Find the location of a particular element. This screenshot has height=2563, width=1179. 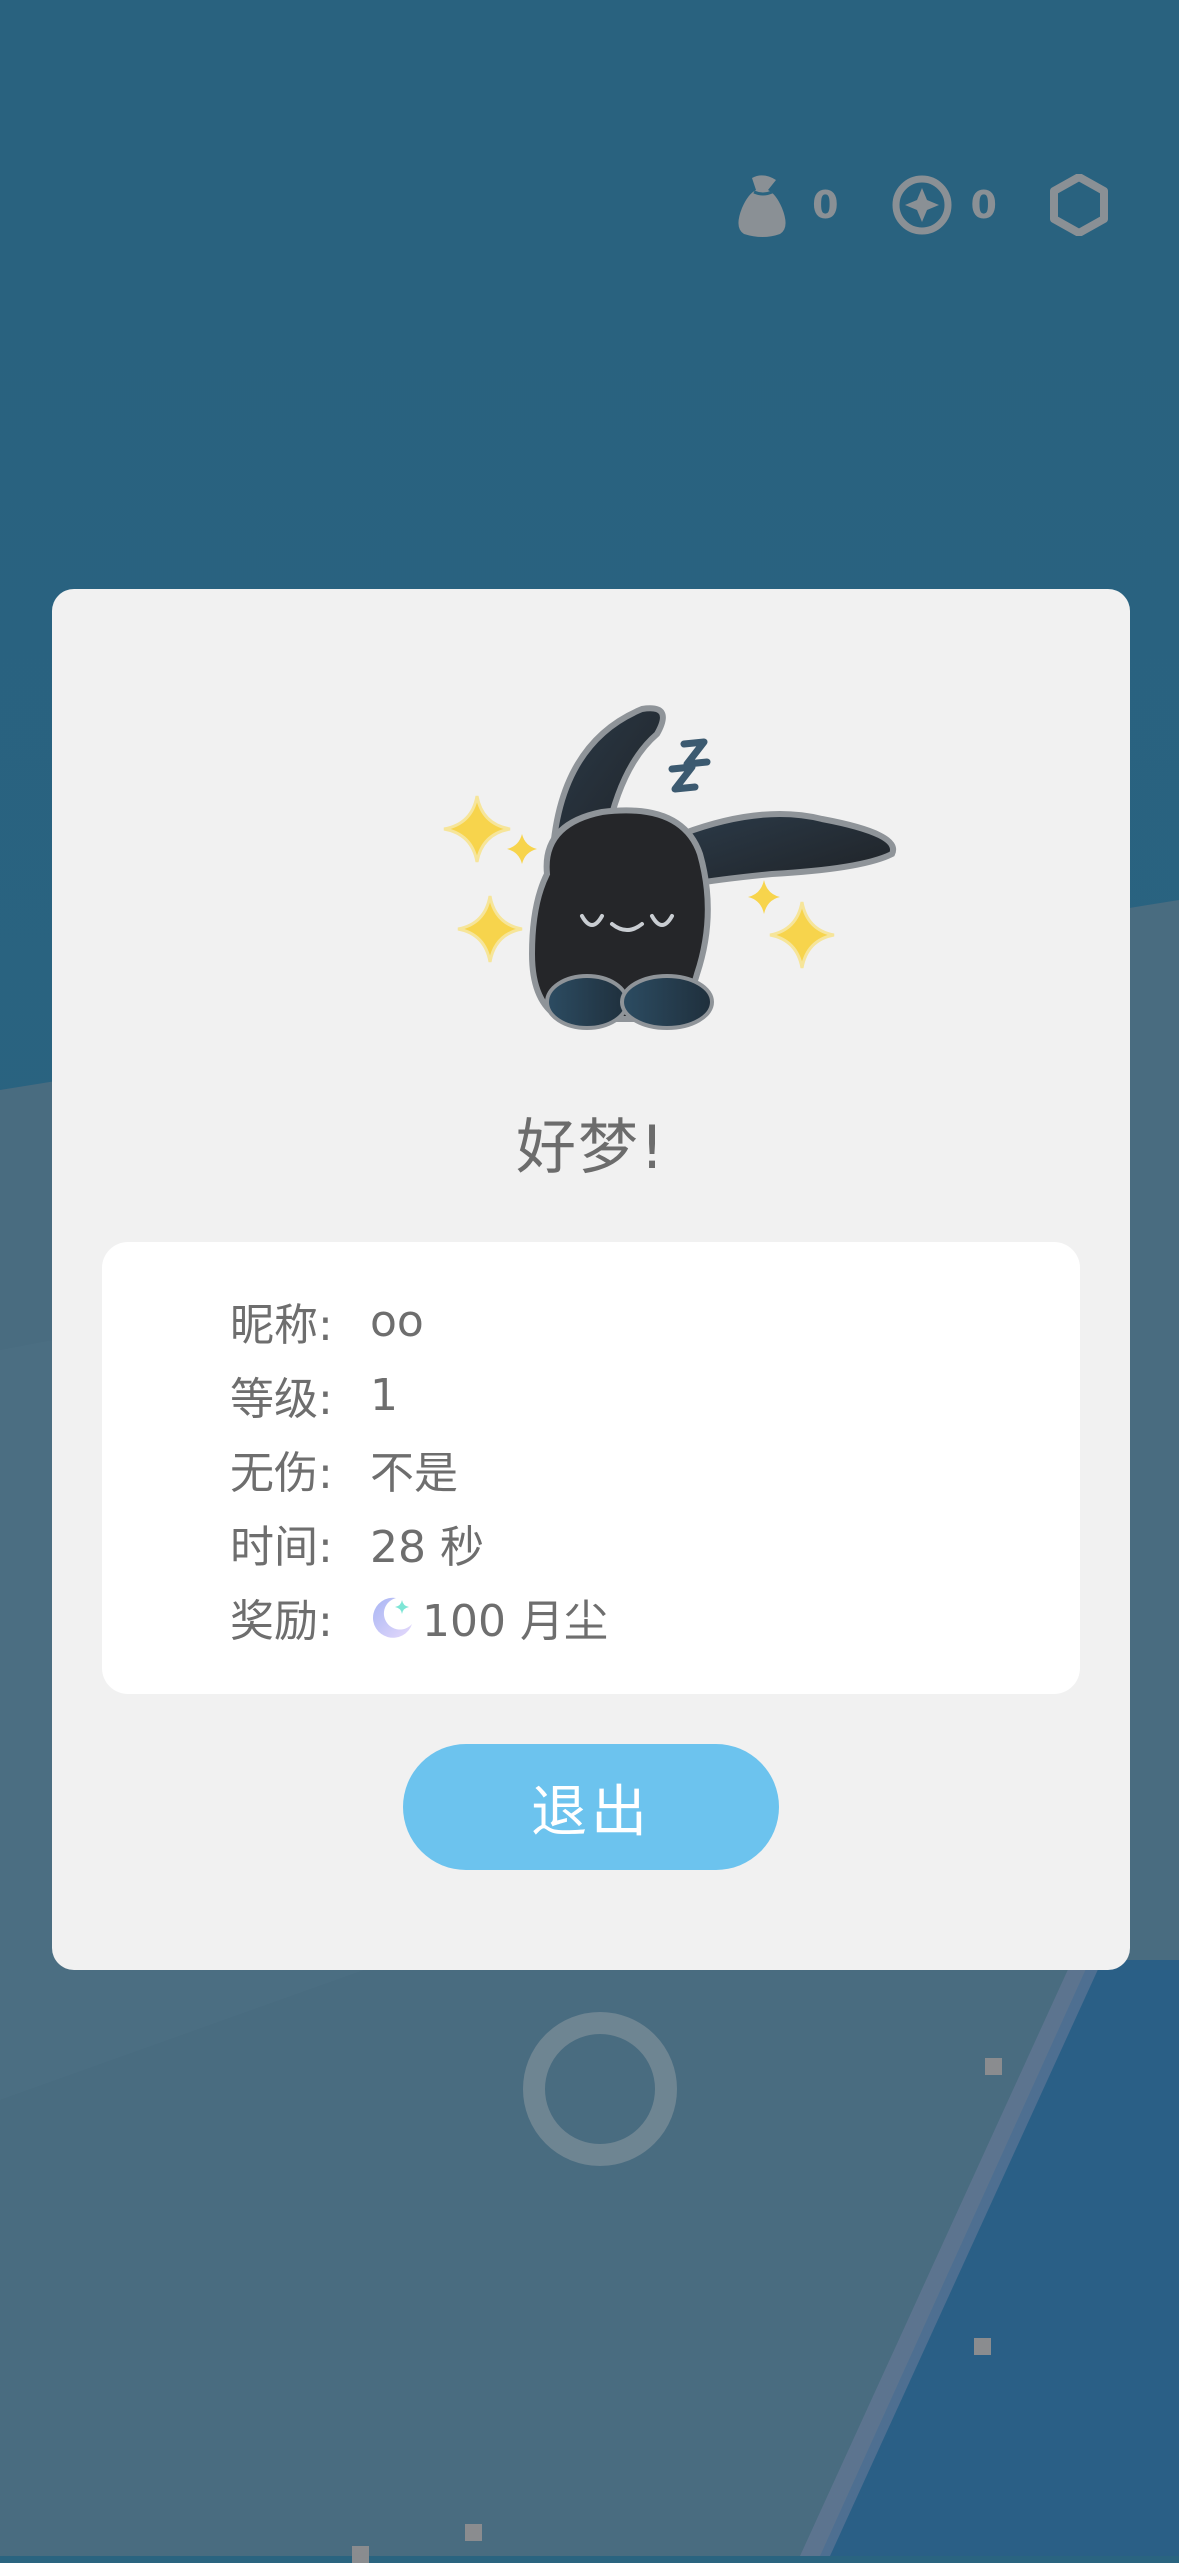

ring-target is located at coordinates (600, 2089).